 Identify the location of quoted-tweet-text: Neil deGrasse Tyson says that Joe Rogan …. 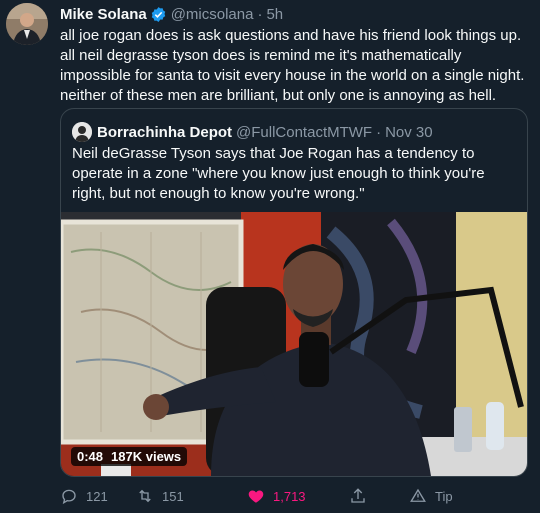
(278, 173).